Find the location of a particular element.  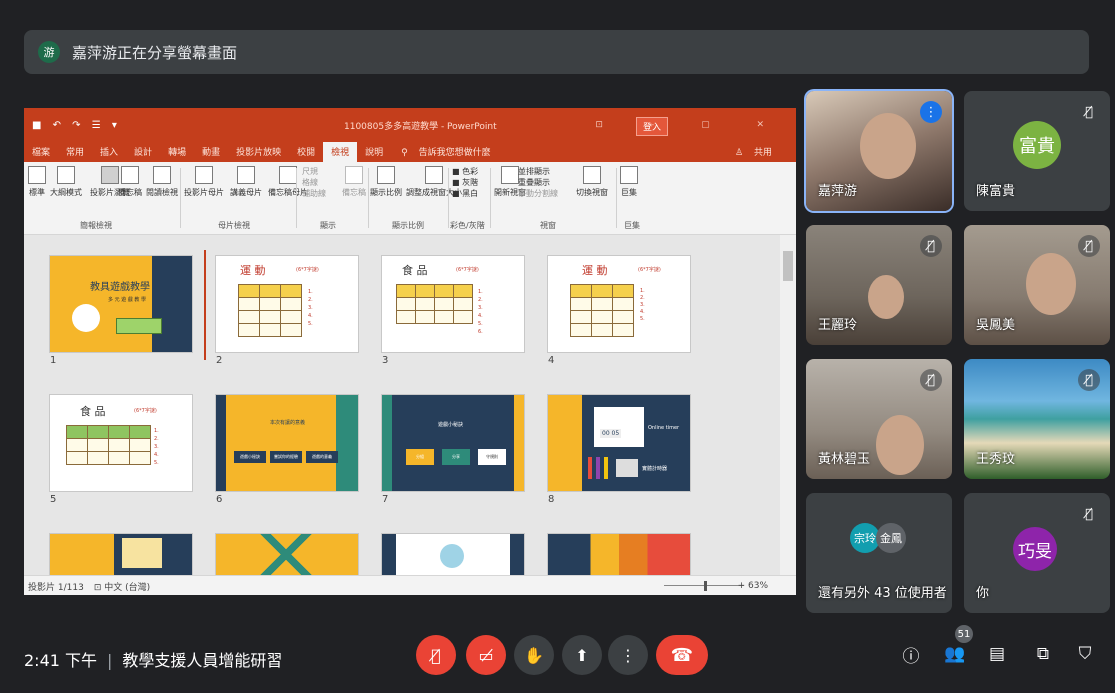

participant-name: 陳富貴 is located at coordinates (996, 191).